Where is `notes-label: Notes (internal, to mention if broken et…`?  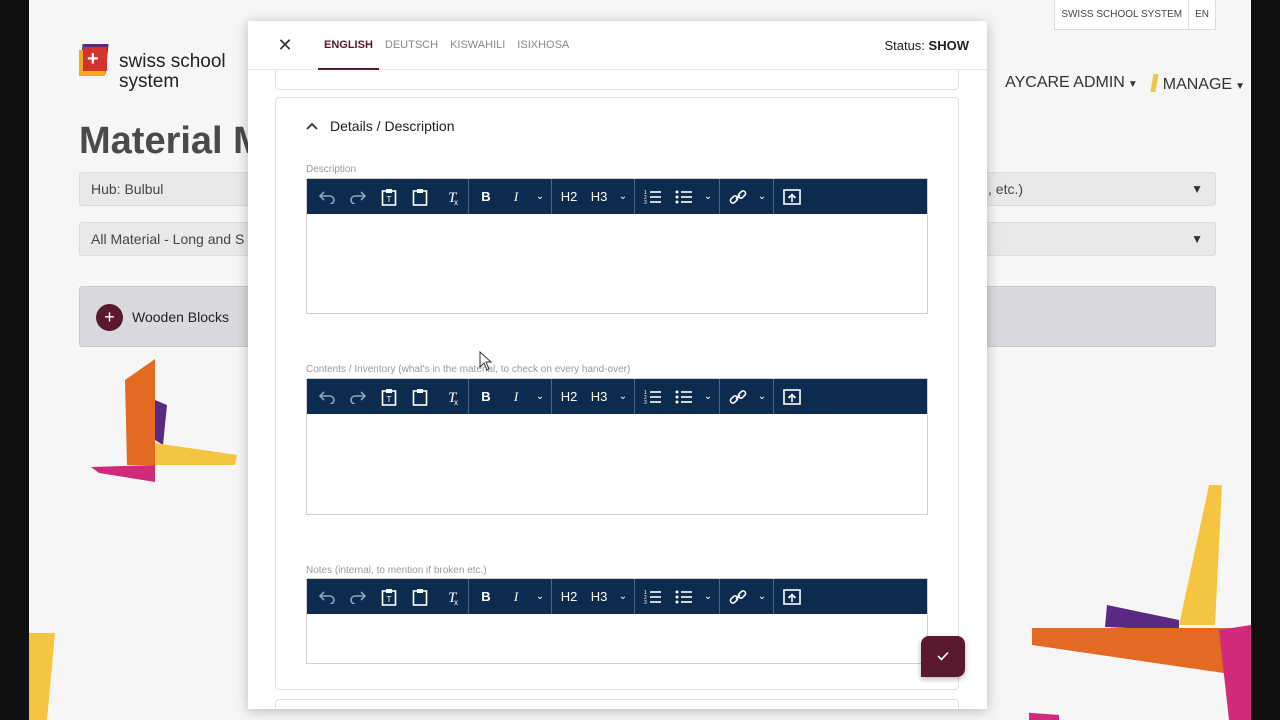 notes-label: Notes (internal, to mention if broken et… is located at coordinates (396, 570).